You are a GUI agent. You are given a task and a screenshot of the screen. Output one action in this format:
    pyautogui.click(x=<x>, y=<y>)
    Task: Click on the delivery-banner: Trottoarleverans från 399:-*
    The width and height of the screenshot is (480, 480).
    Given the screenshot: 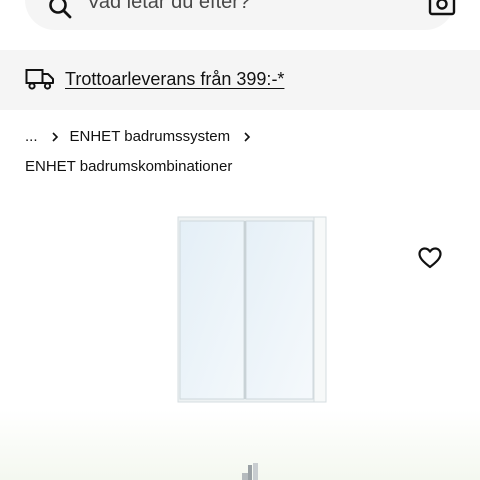 What is the action you would take?
    pyautogui.click(x=240, y=80)
    